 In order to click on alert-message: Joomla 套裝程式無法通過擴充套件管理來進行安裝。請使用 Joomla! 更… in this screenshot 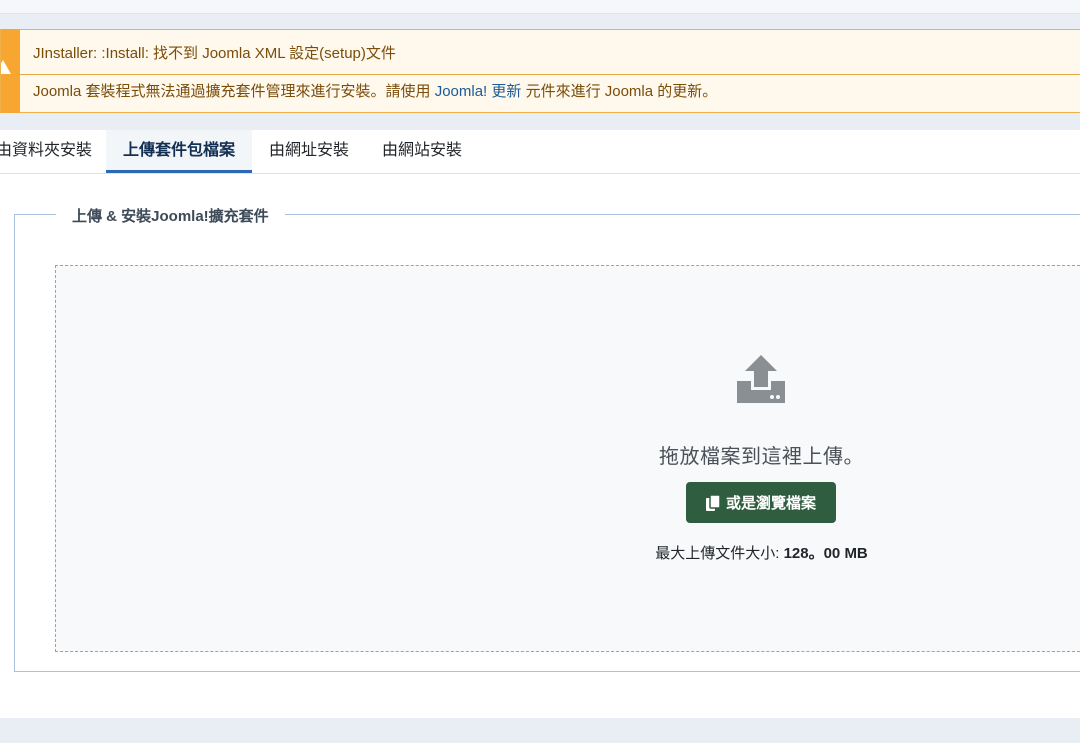, I will do `click(375, 90)`.